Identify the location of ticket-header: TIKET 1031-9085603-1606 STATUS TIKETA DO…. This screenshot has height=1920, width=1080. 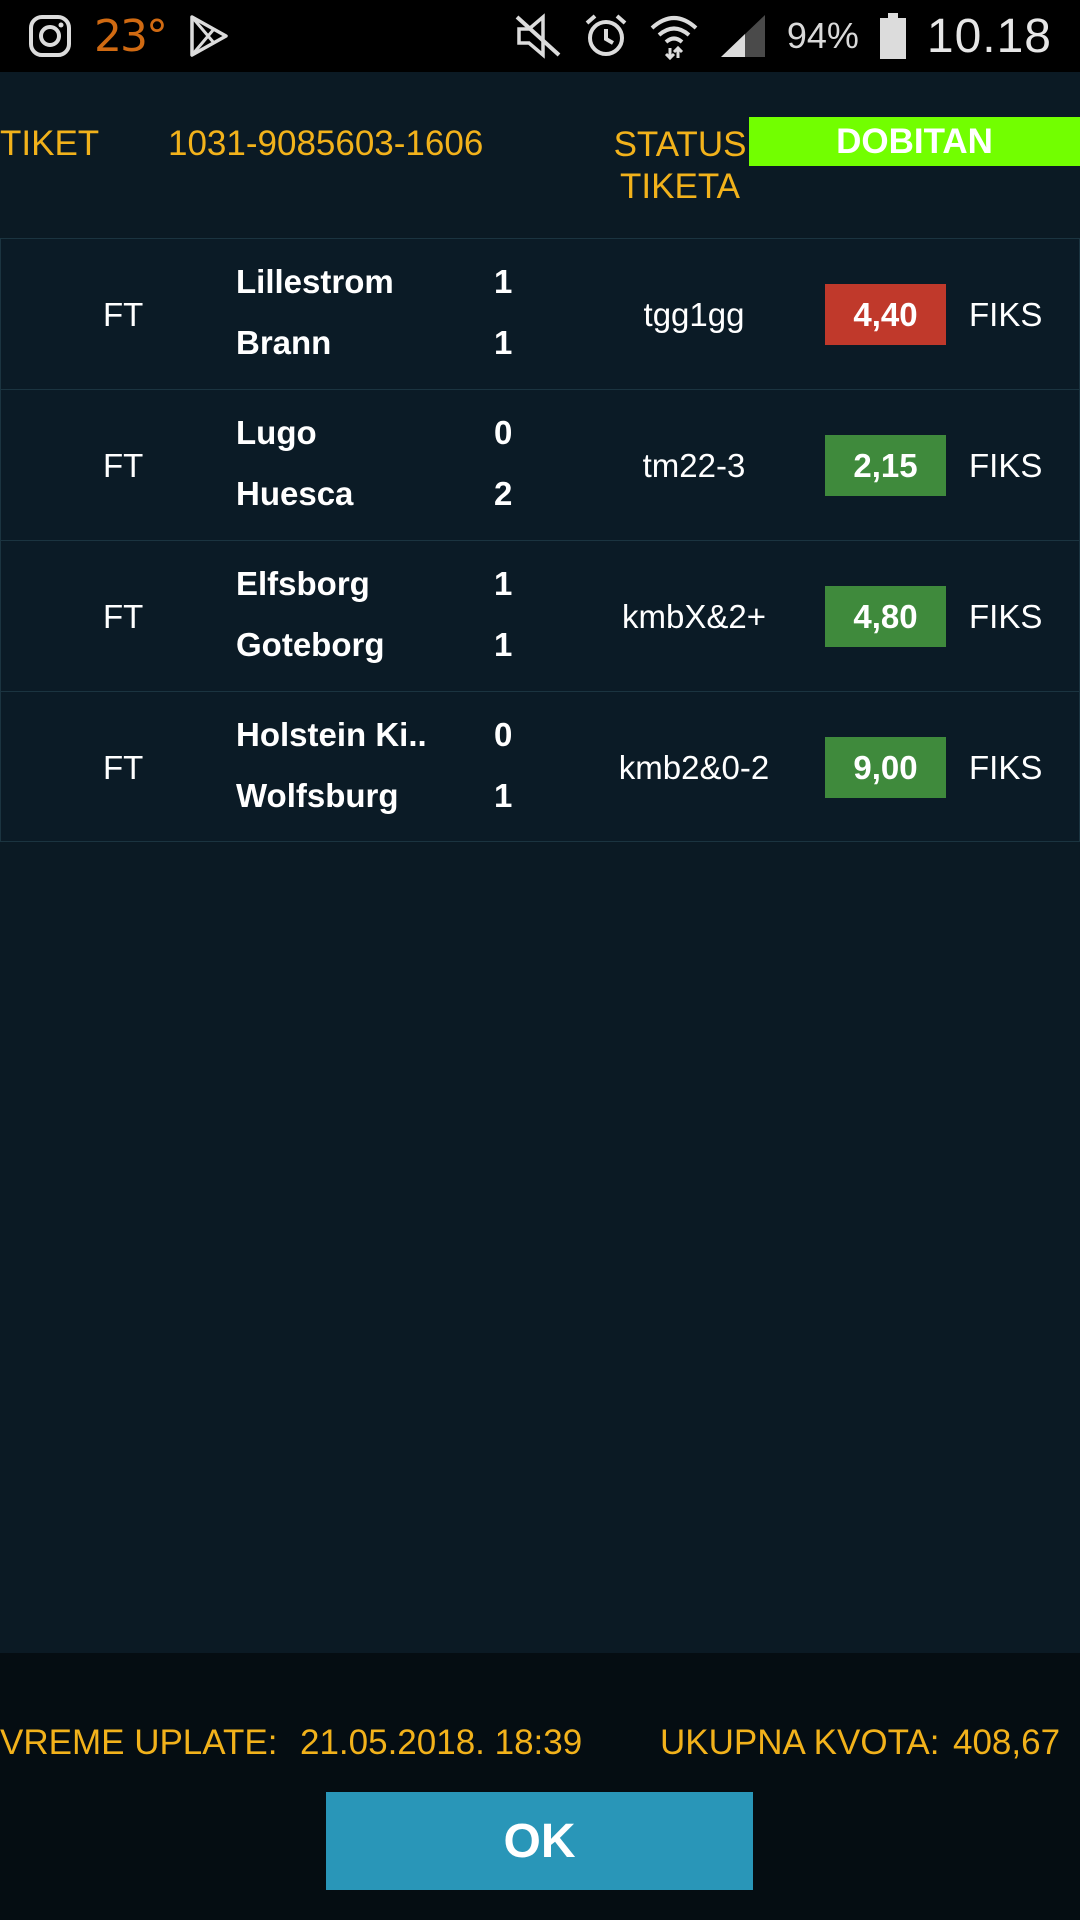
(540, 155).